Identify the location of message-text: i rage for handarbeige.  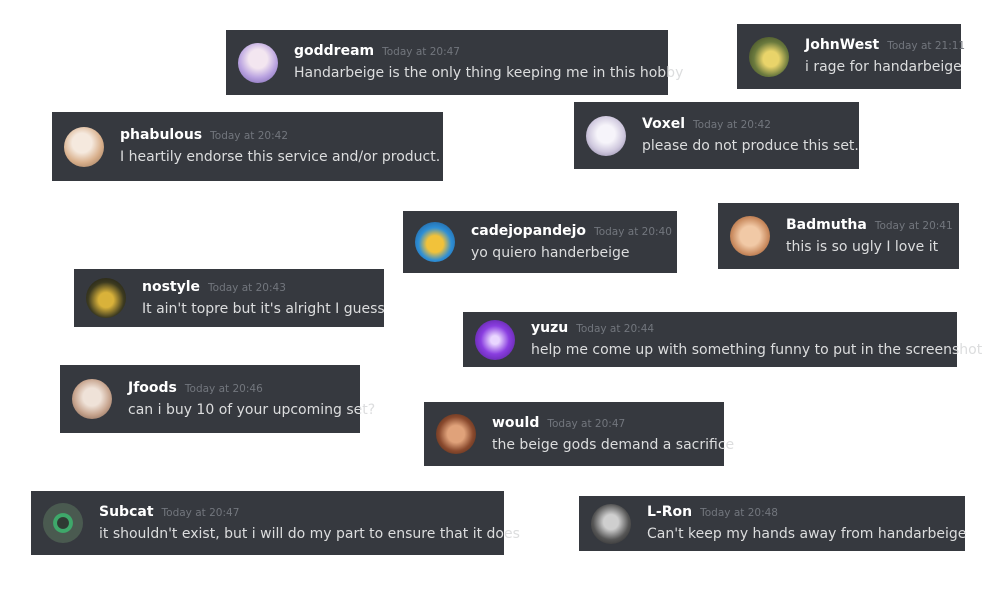
(883, 67).